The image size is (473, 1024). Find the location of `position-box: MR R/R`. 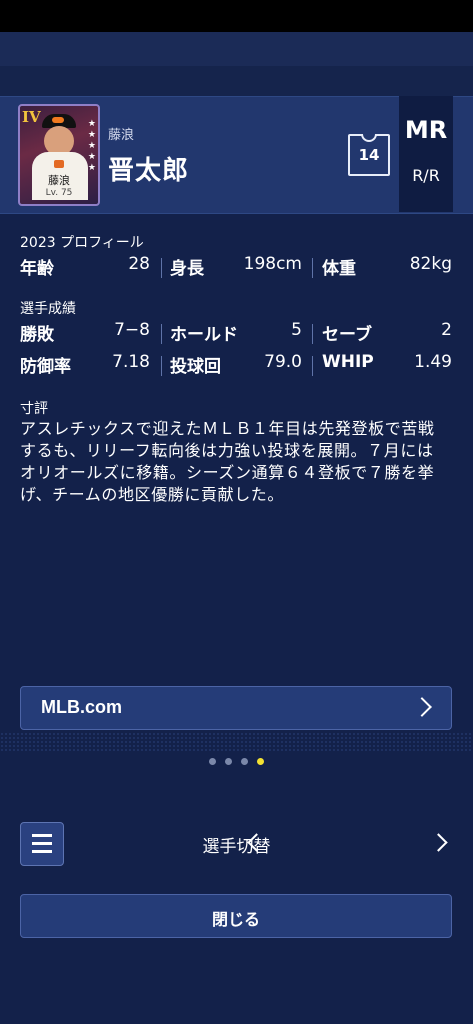

position-box: MR R/R is located at coordinates (426, 154).